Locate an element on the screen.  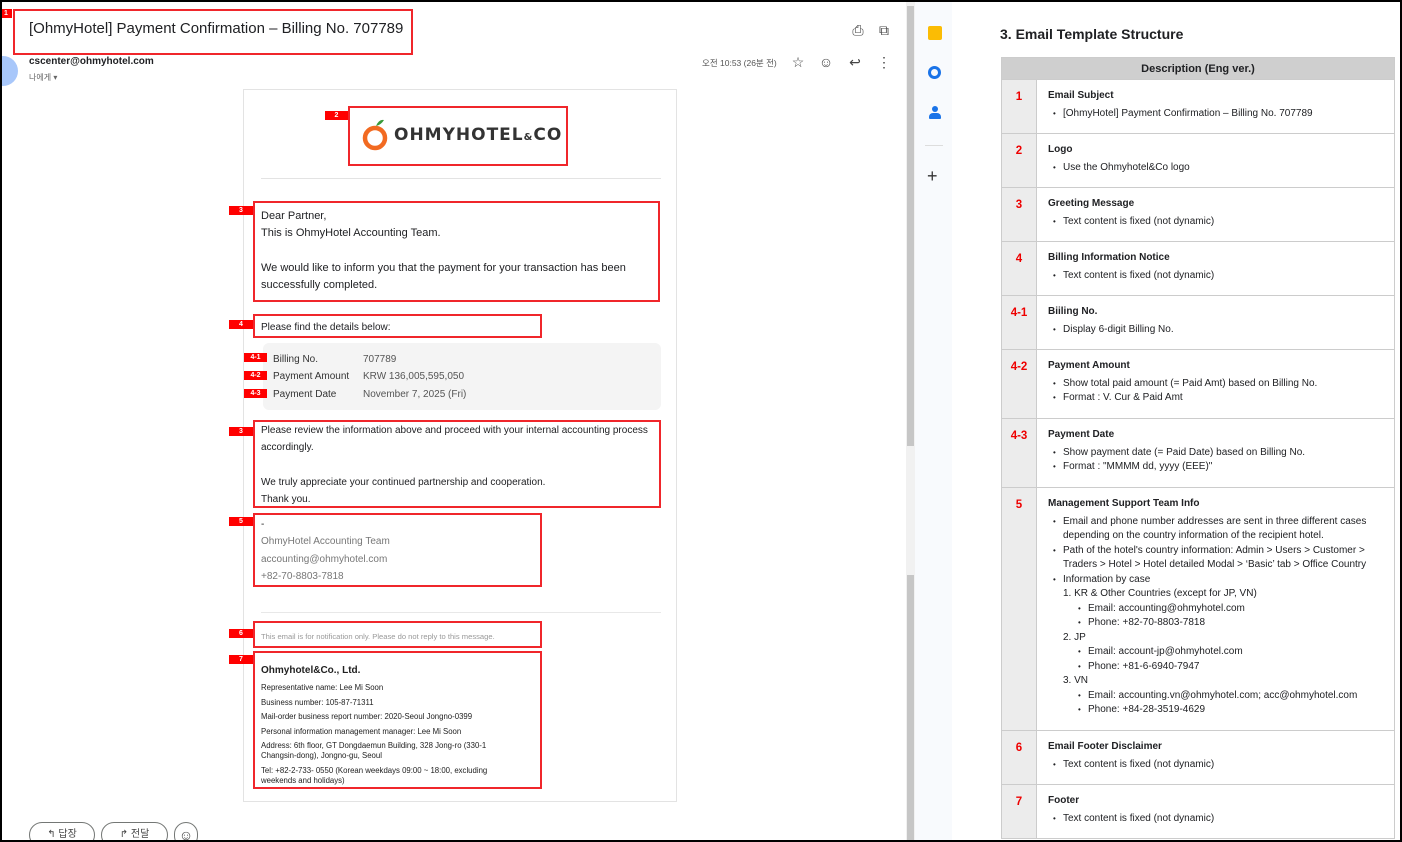
row-title: Payment Date is located at coordinates (1081, 434).